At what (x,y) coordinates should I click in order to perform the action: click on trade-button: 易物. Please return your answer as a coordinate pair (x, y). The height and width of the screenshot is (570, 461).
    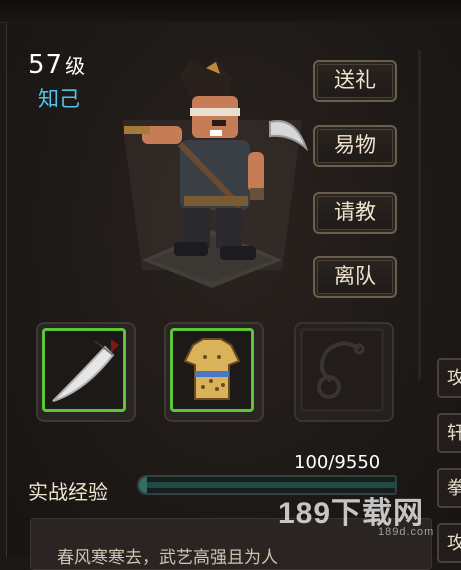
    Looking at the image, I should click on (355, 146).